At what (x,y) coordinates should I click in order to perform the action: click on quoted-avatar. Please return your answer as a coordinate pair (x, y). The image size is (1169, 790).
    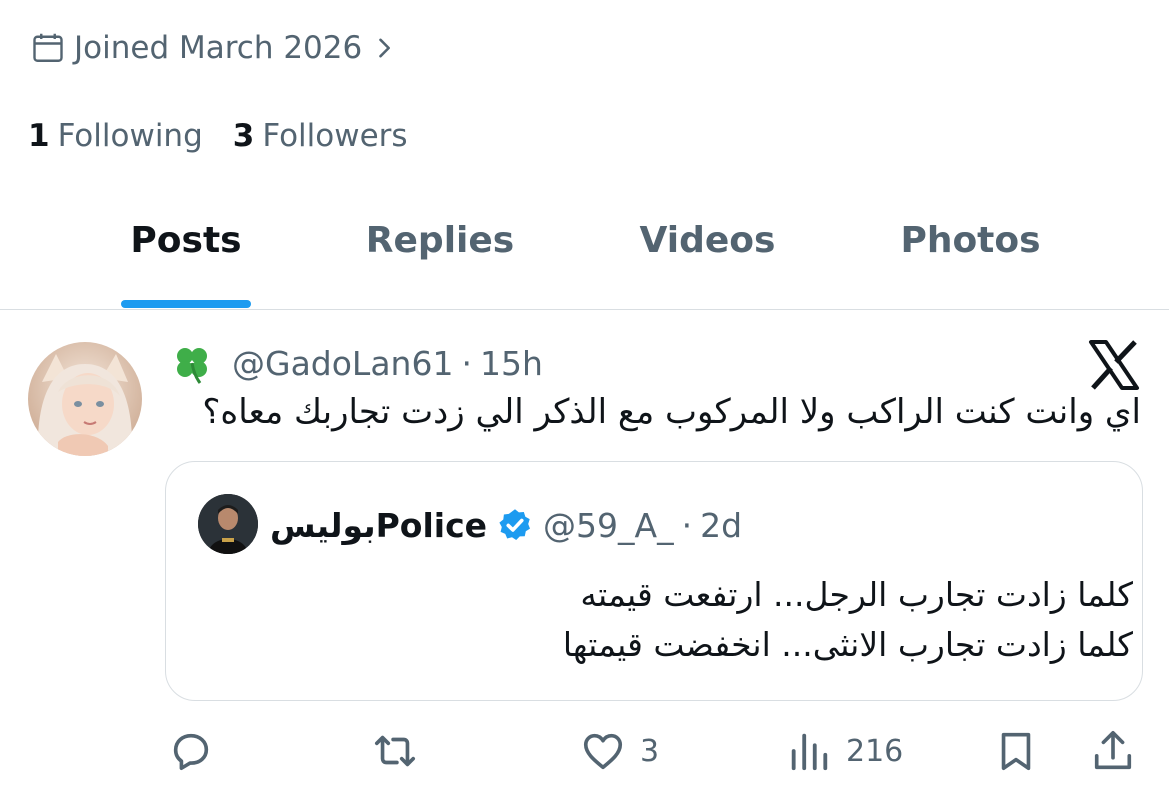
    Looking at the image, I should click on (228, 524).